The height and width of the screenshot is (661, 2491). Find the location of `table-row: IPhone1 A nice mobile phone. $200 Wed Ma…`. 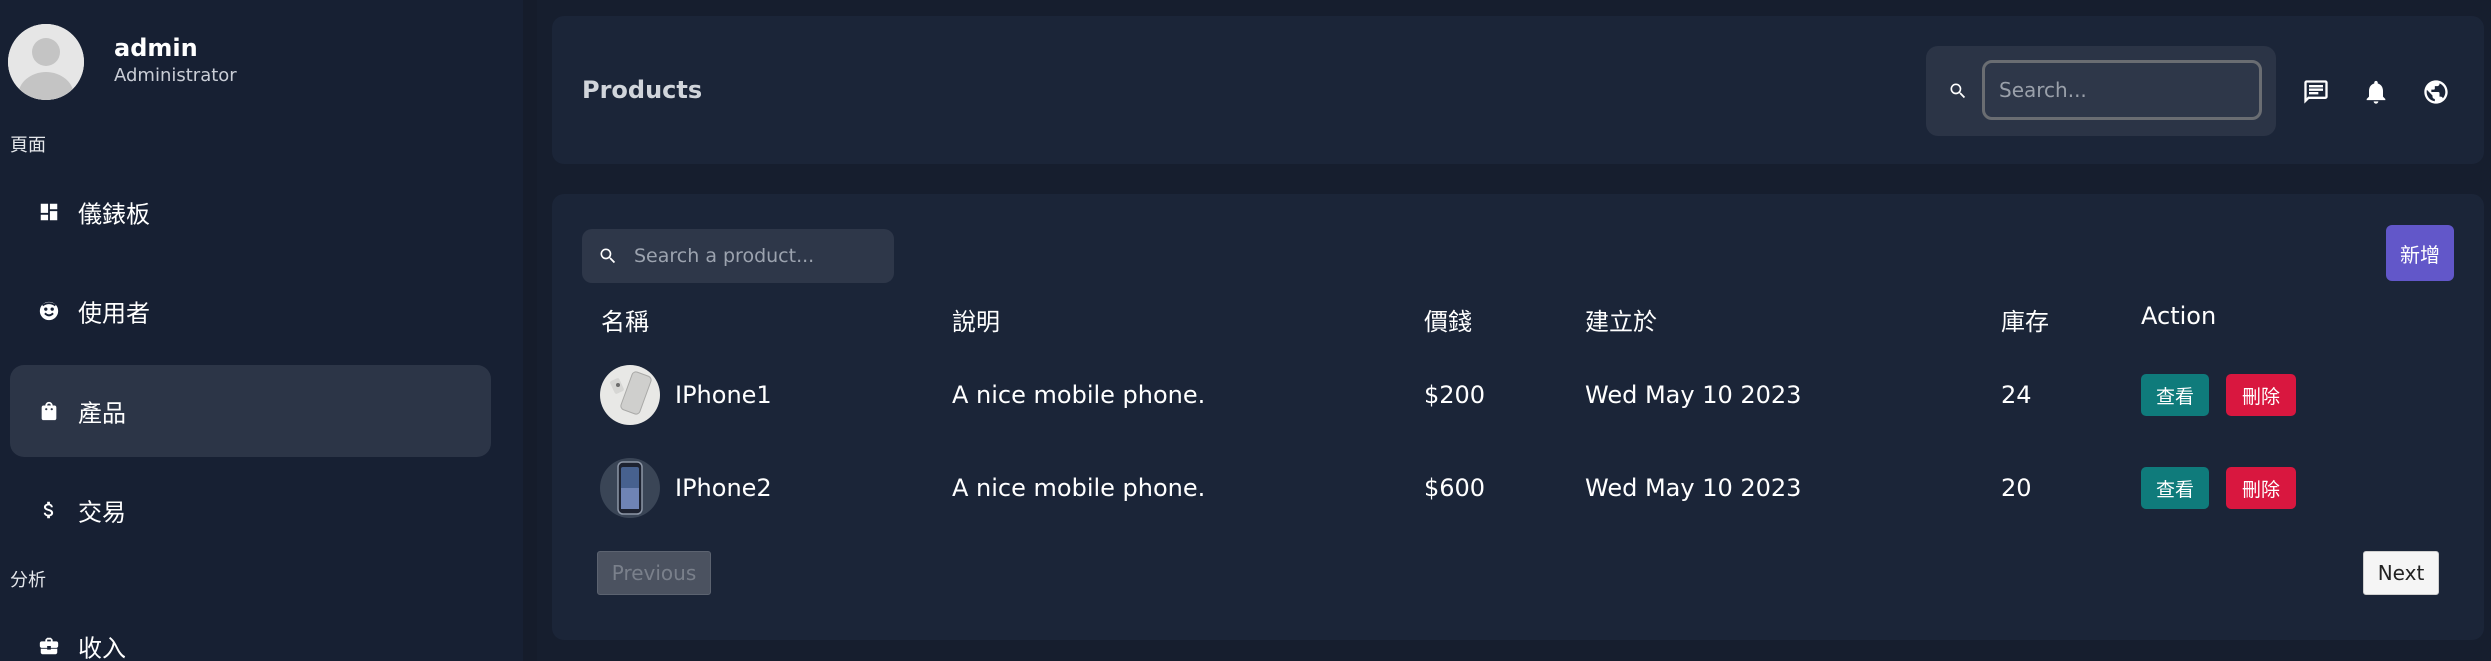

table-row: IPhone1 A nice mobile phone. $200 Wed Ma… is located at coordinates (1518, 395).